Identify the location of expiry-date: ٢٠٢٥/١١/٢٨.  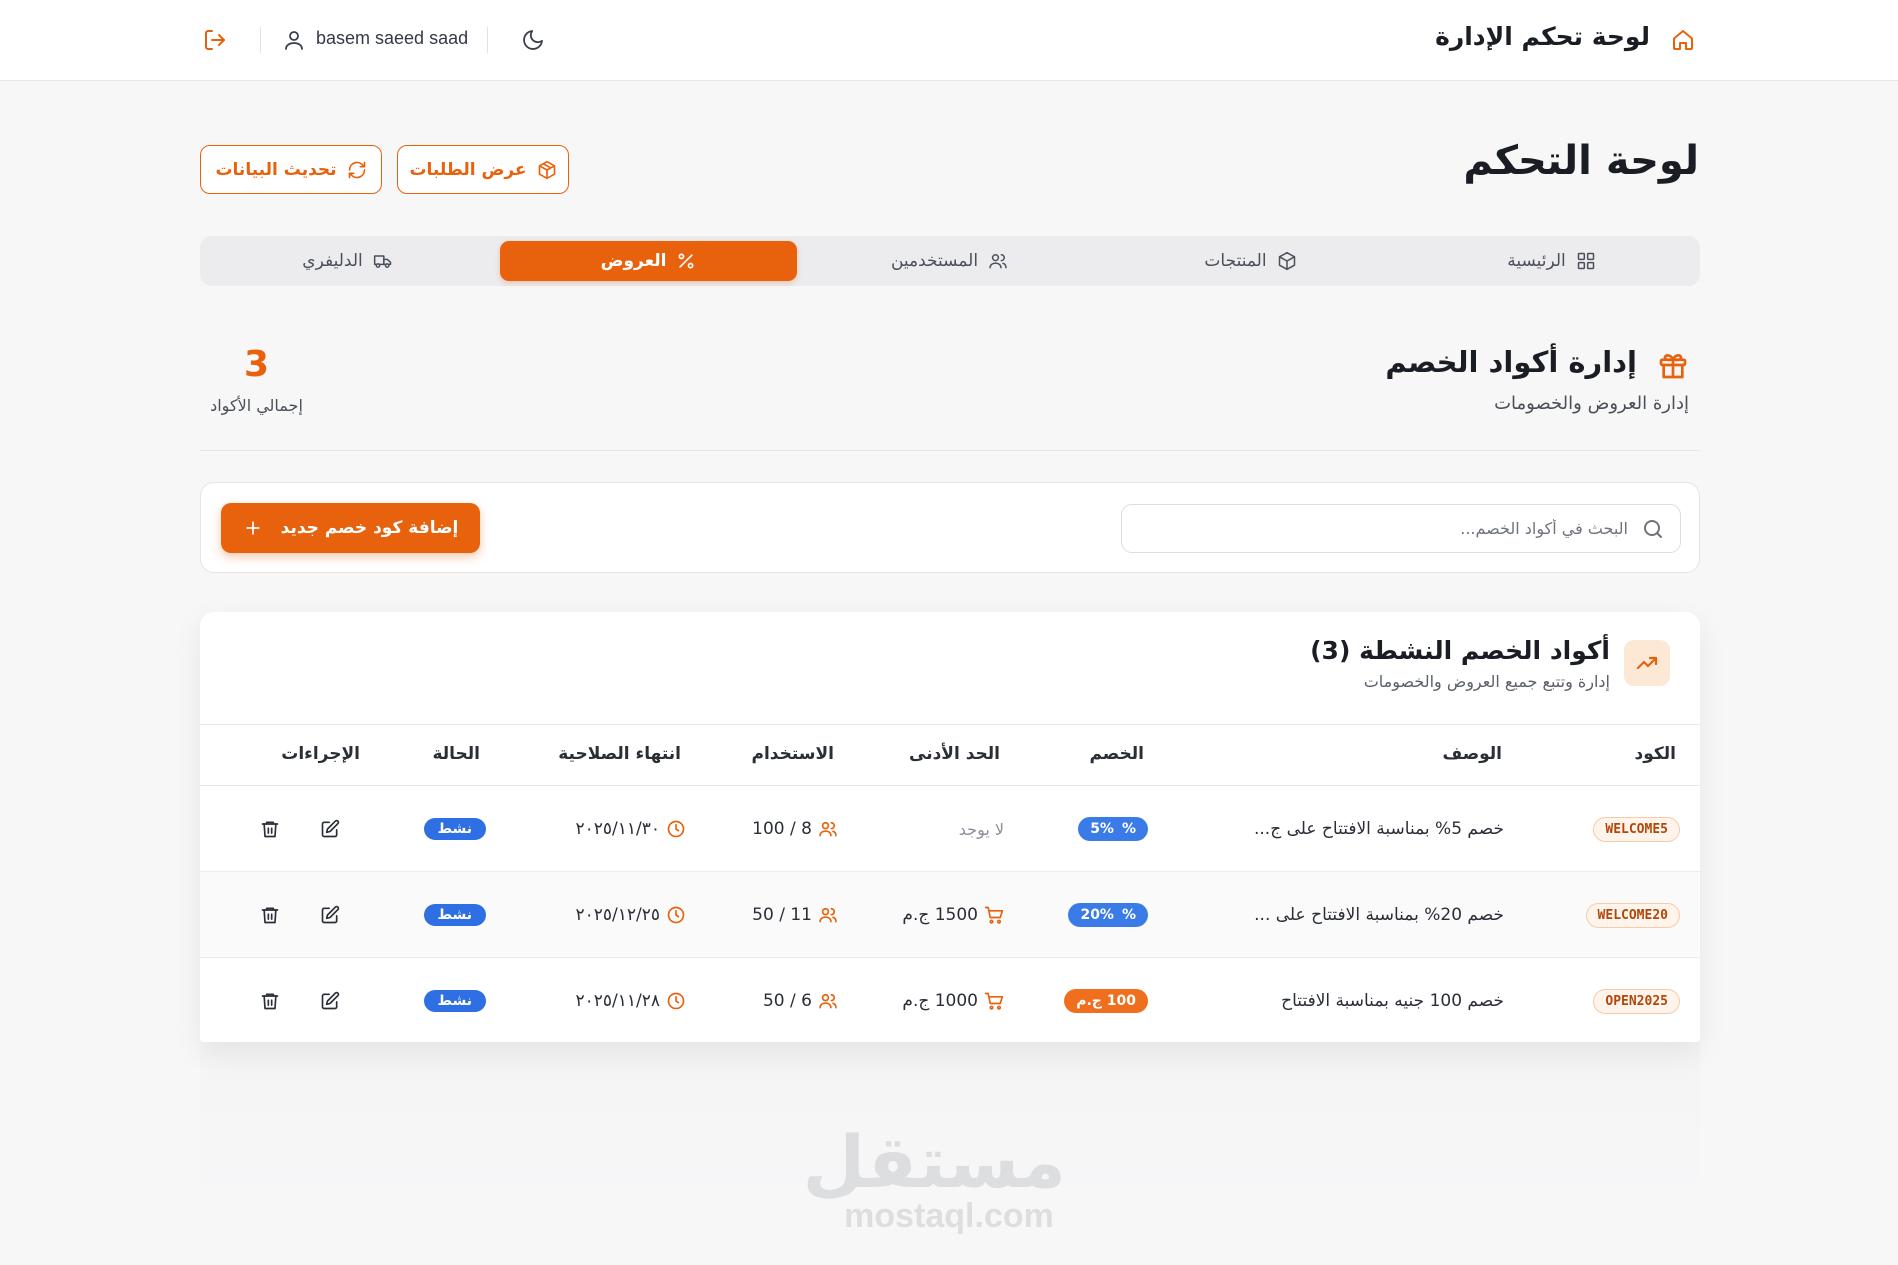
(617, 1001).